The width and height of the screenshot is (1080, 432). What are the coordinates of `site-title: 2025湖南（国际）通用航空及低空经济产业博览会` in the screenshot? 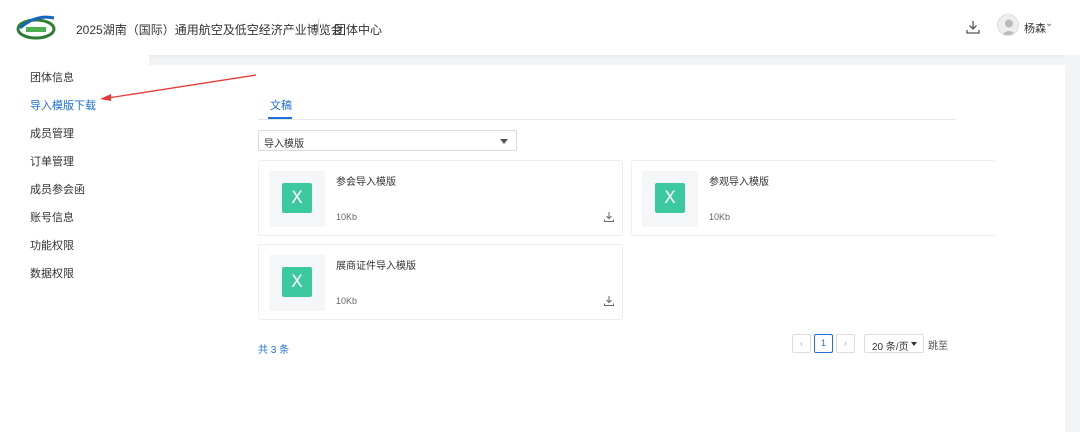 It's located at (209, 30).